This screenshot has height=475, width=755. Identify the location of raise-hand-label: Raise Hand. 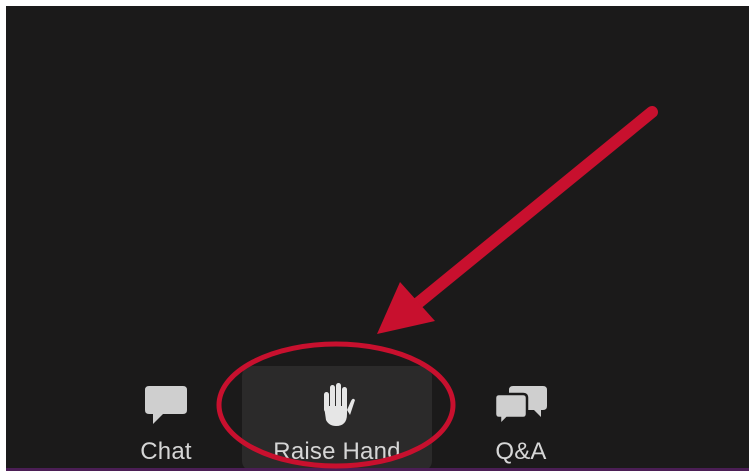
(337, 451).